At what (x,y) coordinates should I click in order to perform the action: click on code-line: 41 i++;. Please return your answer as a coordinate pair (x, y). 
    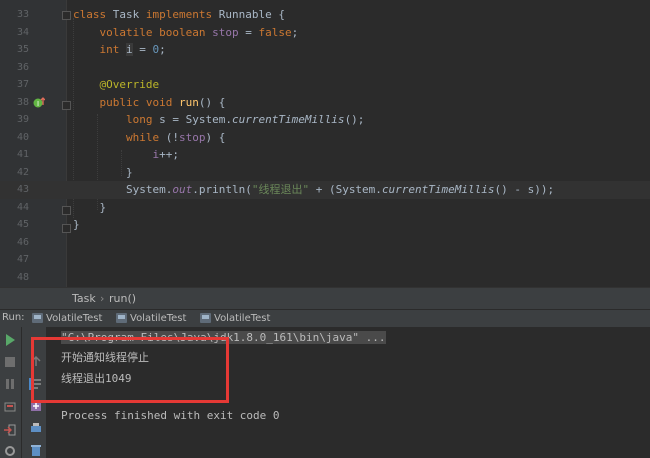
    Looking at the image, I should click on (325, 155).